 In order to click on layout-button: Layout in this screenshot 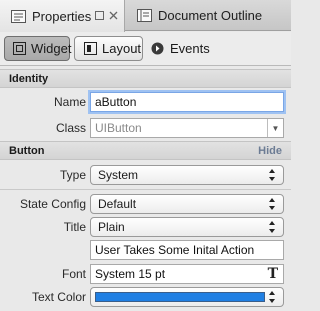, I will do `click(108, 48)`.